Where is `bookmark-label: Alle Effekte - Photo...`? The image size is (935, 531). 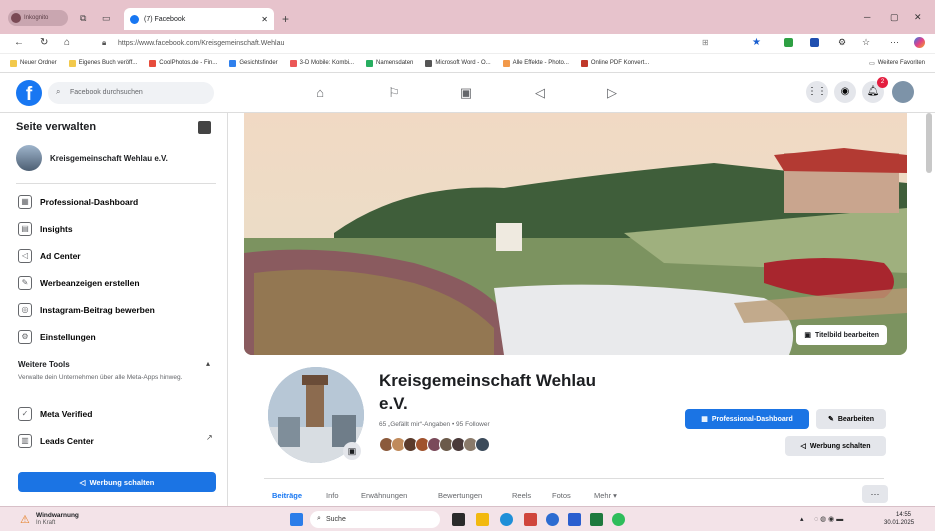 bookmark-label: Alle Effekte - Photo... is located at coordinates (540, 63).